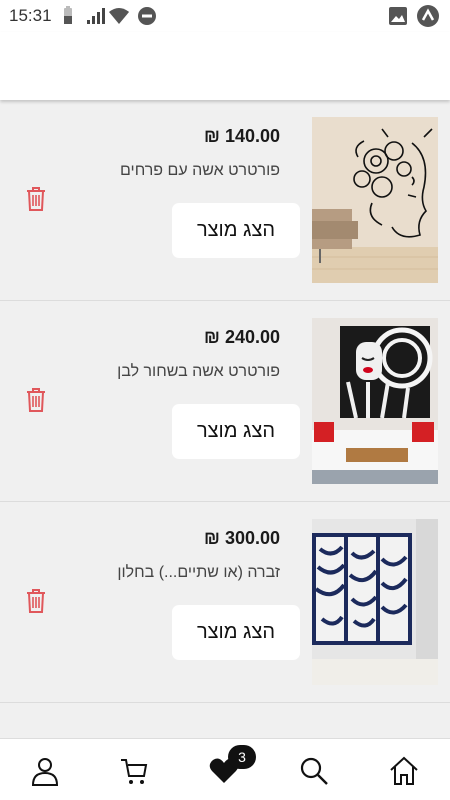 The width and height of the screenshot is (450, 800). Describe the element at coordinates (134, 771) in the screenshot. I see `cart-icon` at that location.